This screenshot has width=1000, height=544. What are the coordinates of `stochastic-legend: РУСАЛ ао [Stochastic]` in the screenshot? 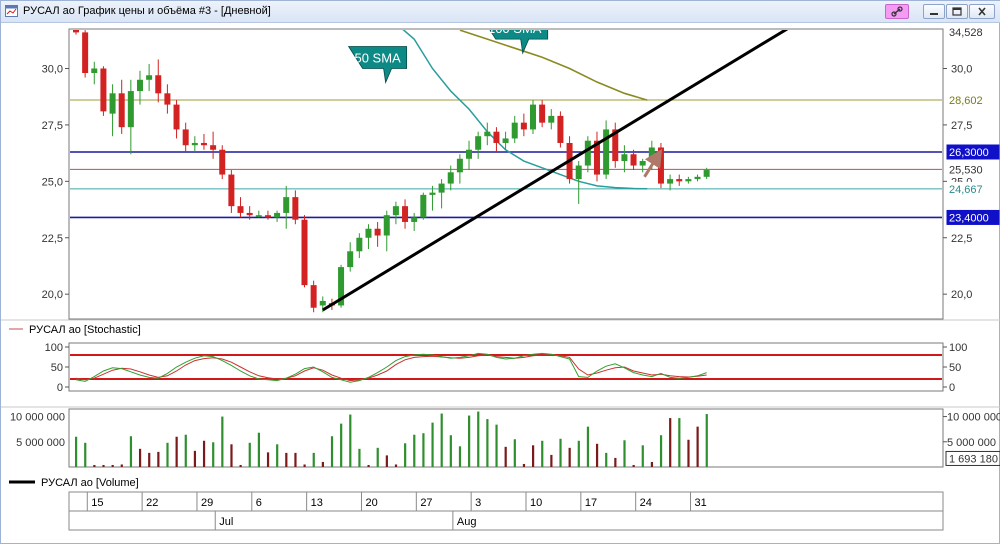 It's located at (85, 330).